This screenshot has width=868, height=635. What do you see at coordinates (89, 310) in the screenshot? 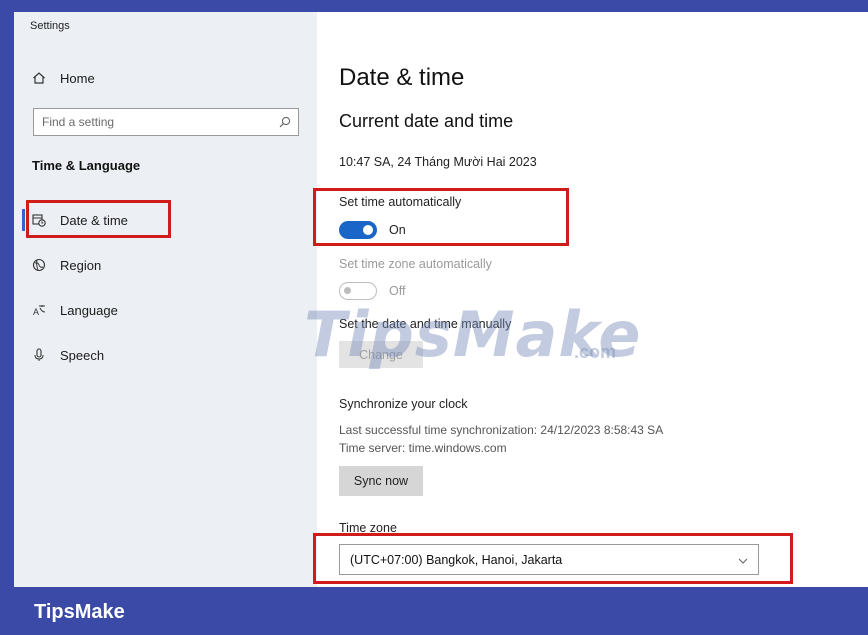
I see `sidebar-item-label: Language` at bounding box center [89, 310].